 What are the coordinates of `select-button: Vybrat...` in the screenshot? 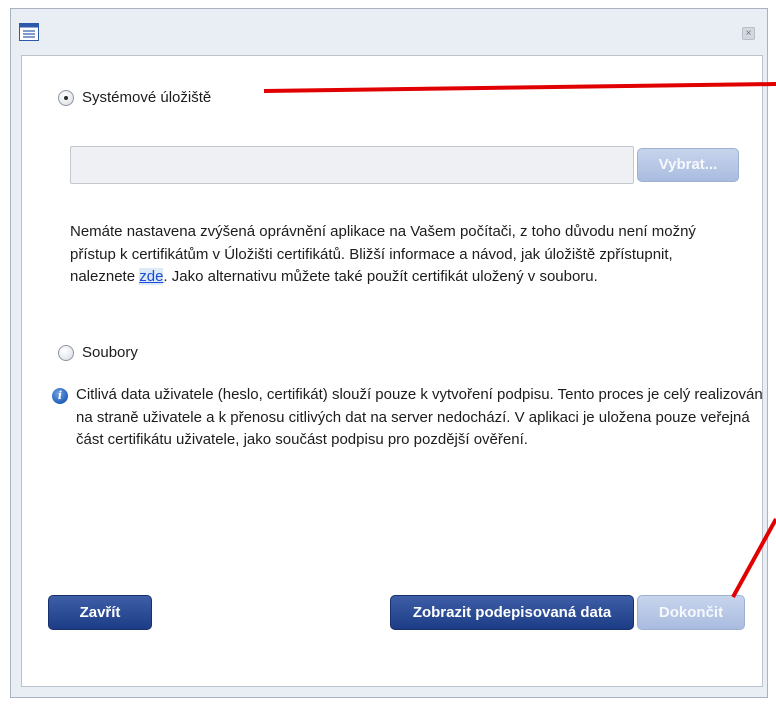 It's located at (688, 165).